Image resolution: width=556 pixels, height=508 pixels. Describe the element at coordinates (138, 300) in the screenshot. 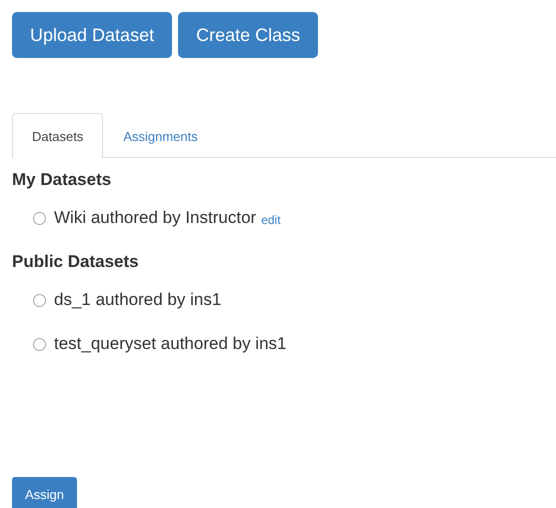

I see `dataset-label: ds_1 authored by ins1` at that location.